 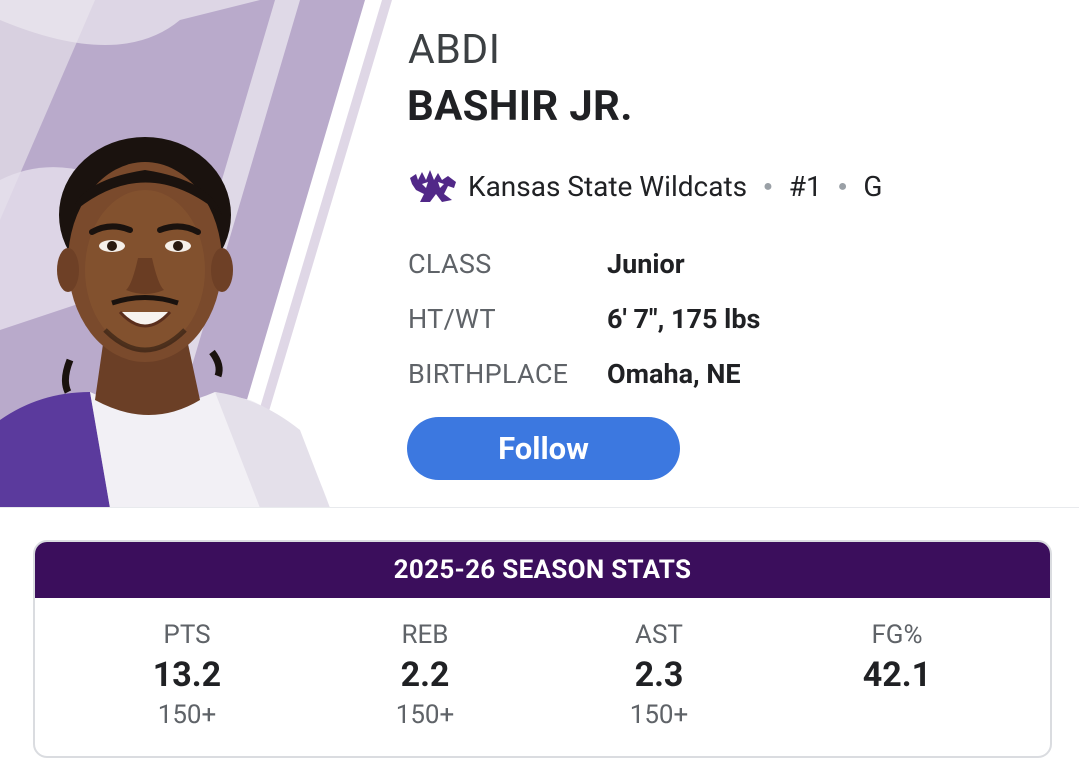 What do you see at coordinates (450, 263) in the screenshot?
I see `detail-label: CLASS` at bounding box center [450, 263].